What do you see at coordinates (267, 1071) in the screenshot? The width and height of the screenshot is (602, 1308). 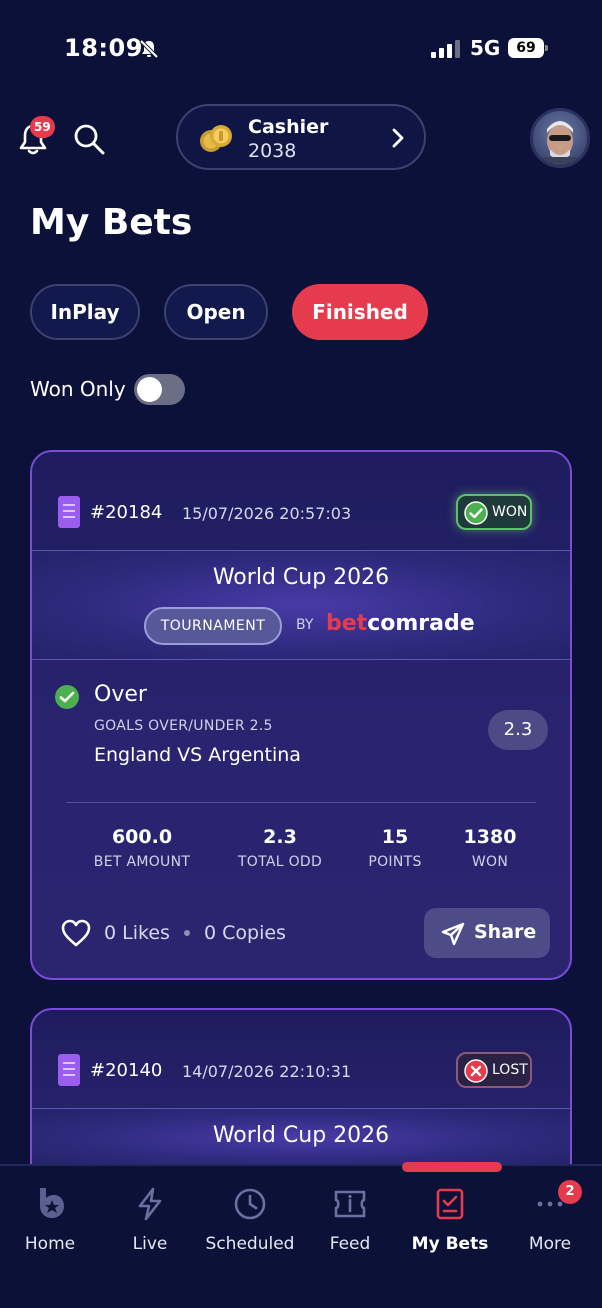 I see `bet-date: 14/07/2026 22:10:31` at bounding box center [267, 1071].